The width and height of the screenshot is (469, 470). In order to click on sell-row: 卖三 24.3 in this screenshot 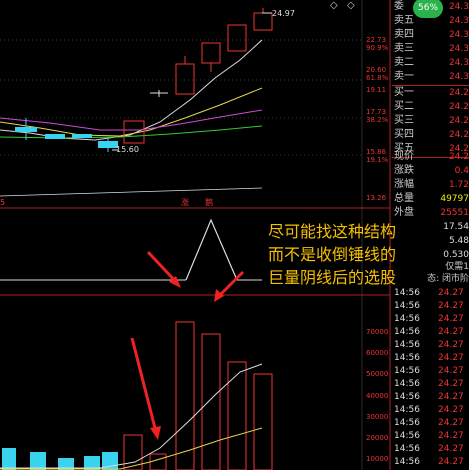, I will do `click(430, 49)`.